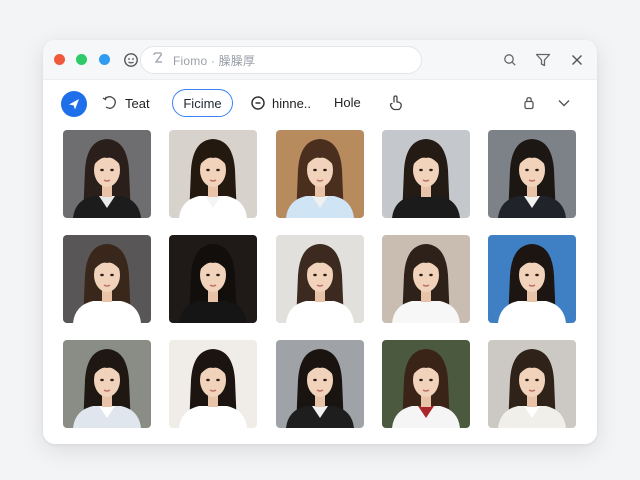 The image size is (640, 480). What do you see at coordinates (529, 103) in the screenshot?
I see `lock-icon` at bounding box center [529, 103].